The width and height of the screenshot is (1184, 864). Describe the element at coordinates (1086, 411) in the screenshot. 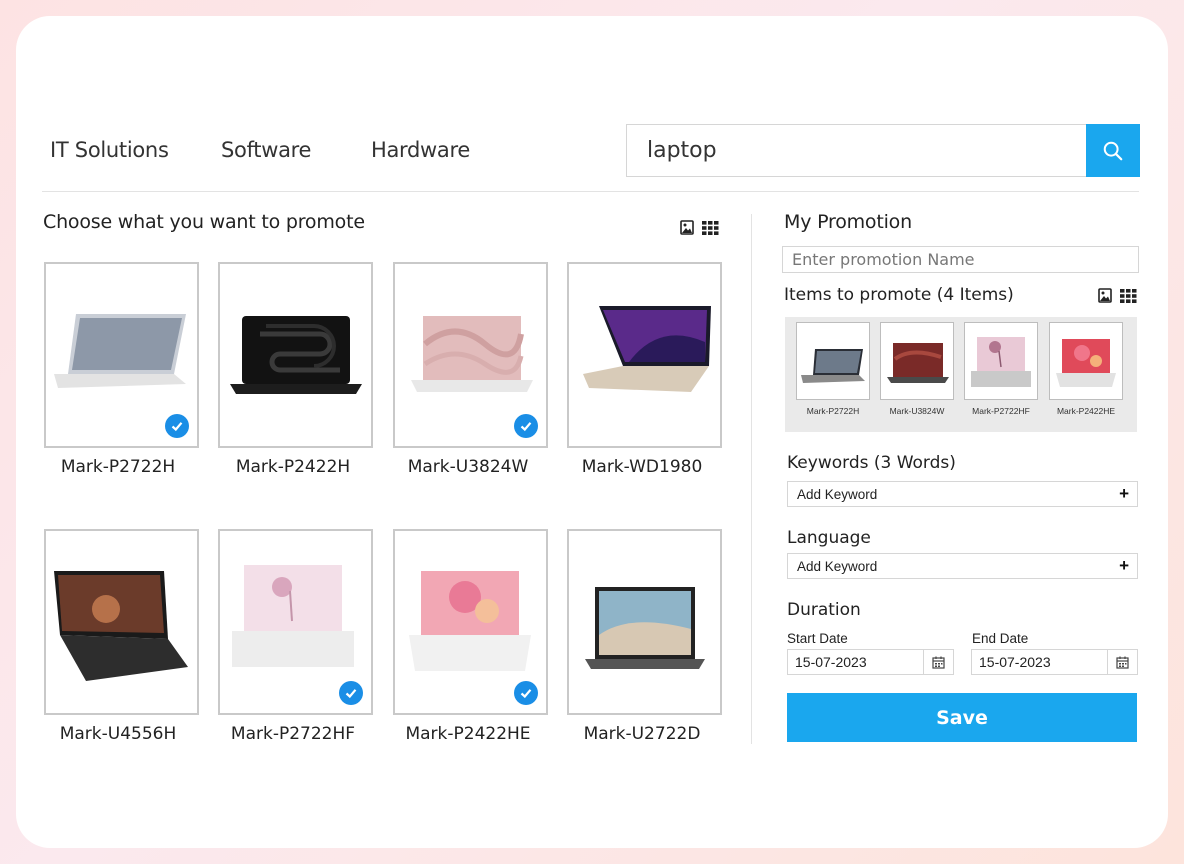

I see `item-label: Mark-P2422HE` at that location.